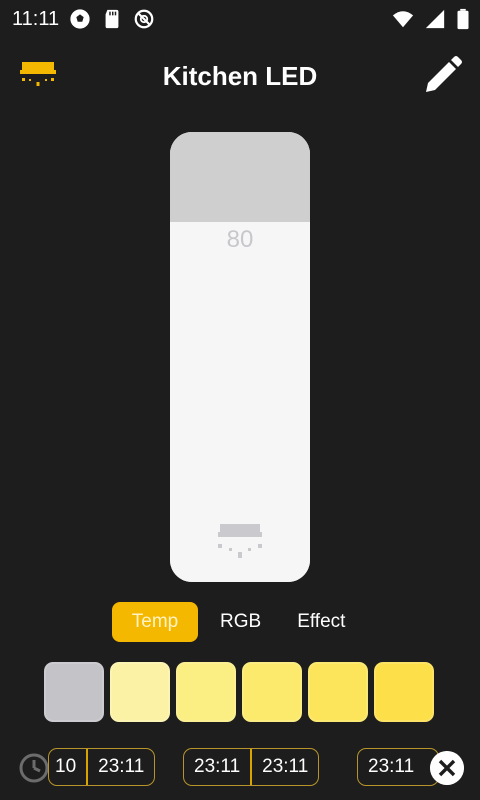 The width and height of the screenshot is (480, 800). Describe the element at coordinates (112, 19) in the screenshot. I see `sd-card-icon` at that location.